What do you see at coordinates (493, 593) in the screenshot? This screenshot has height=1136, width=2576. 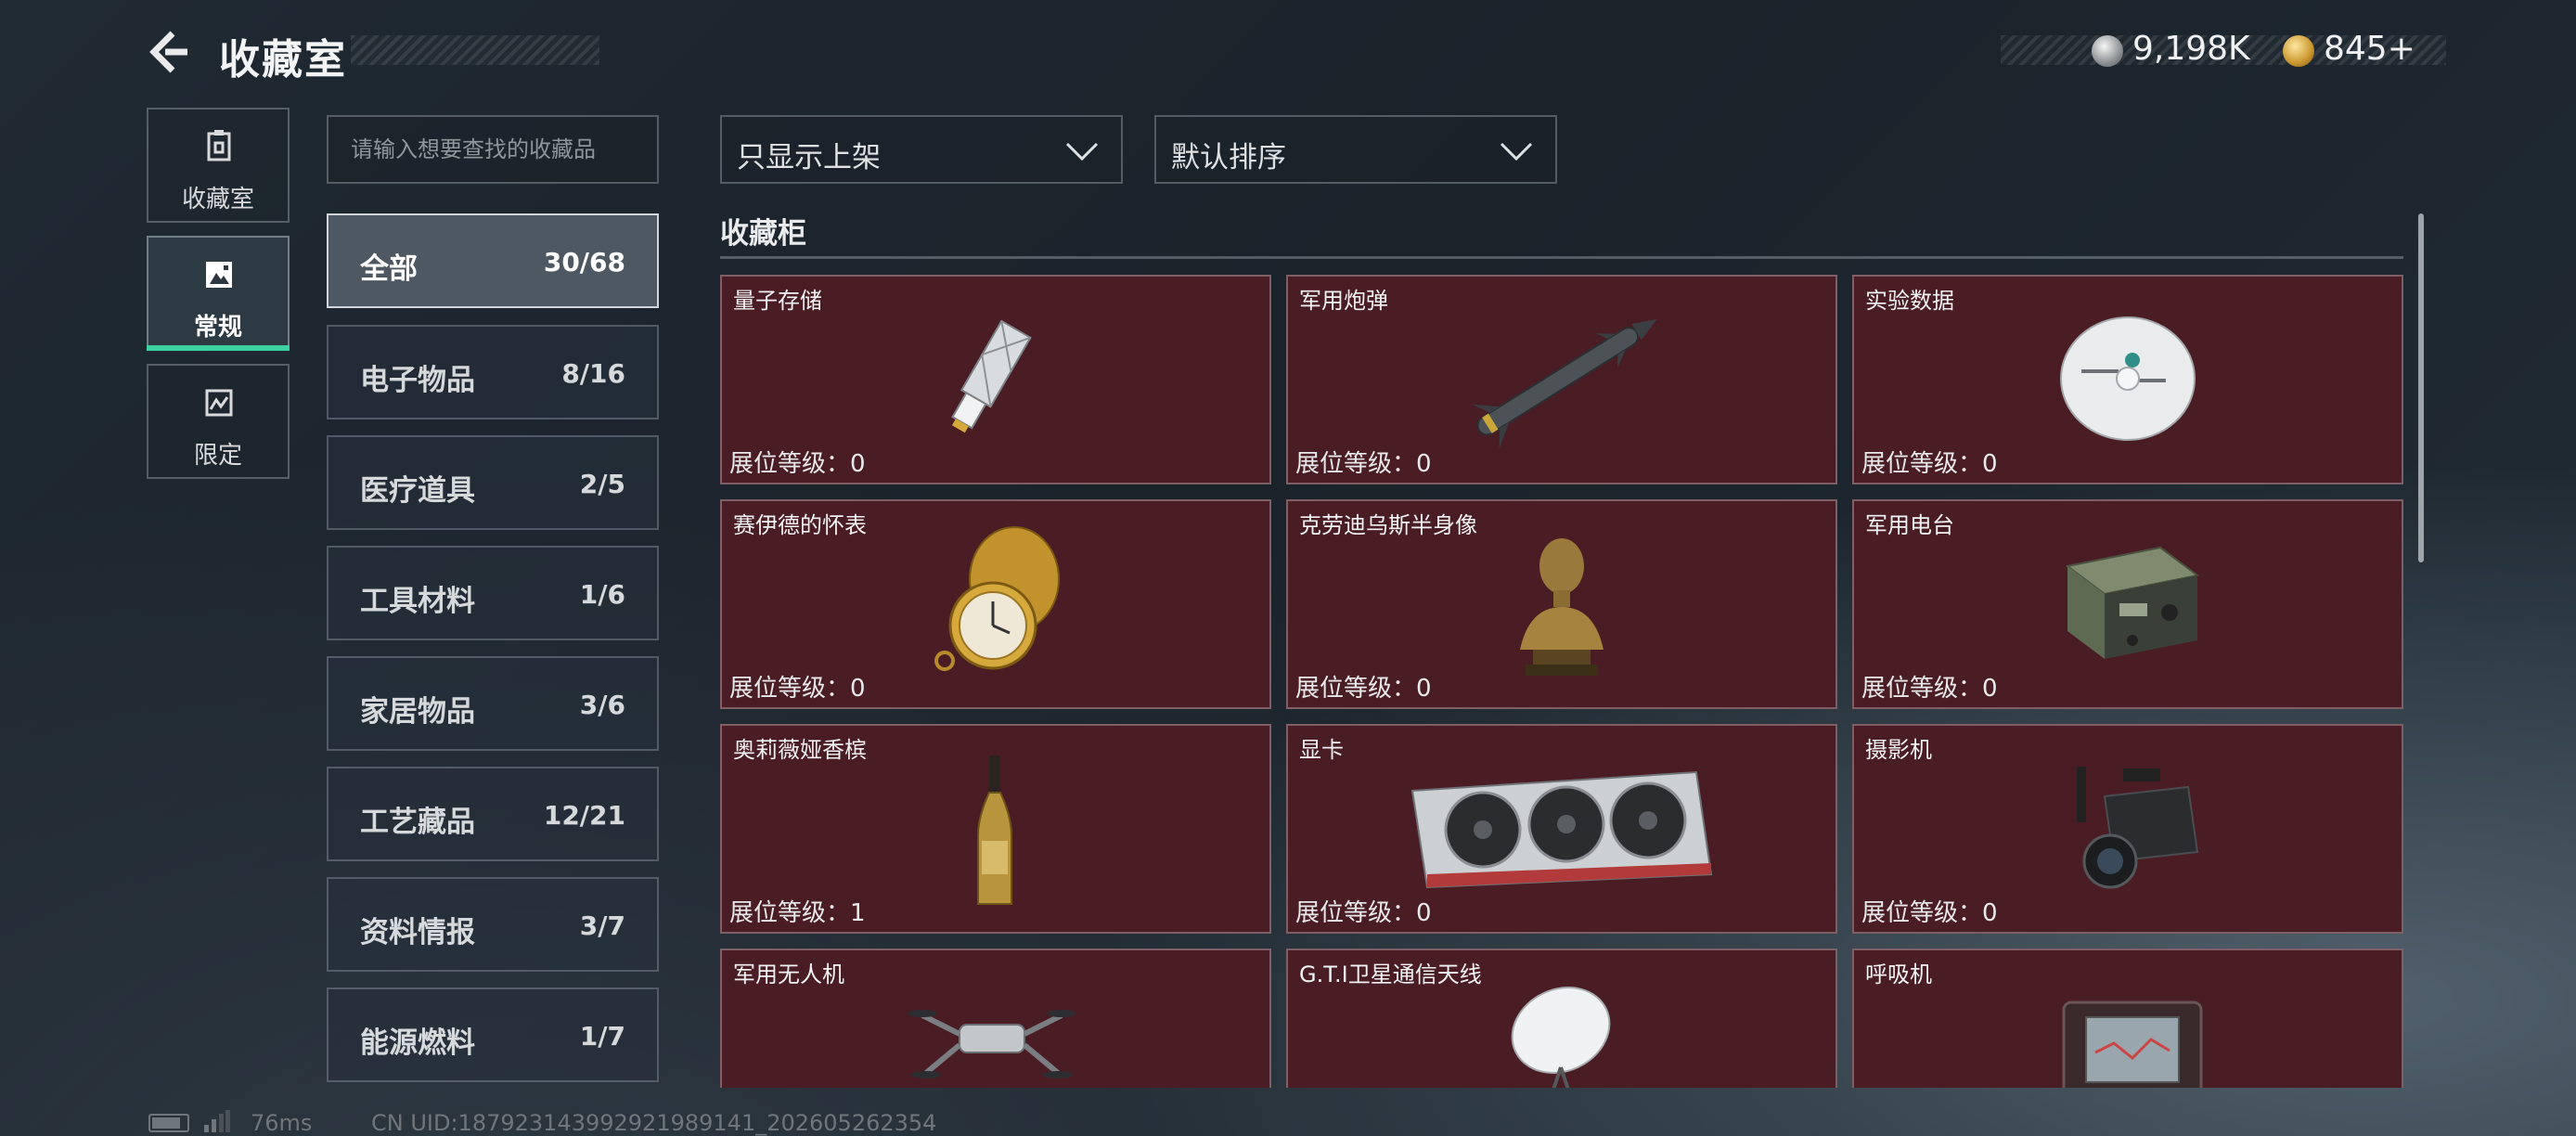 I see `category-tools: 工具材料 1/6` at bounding box center [493, 593].